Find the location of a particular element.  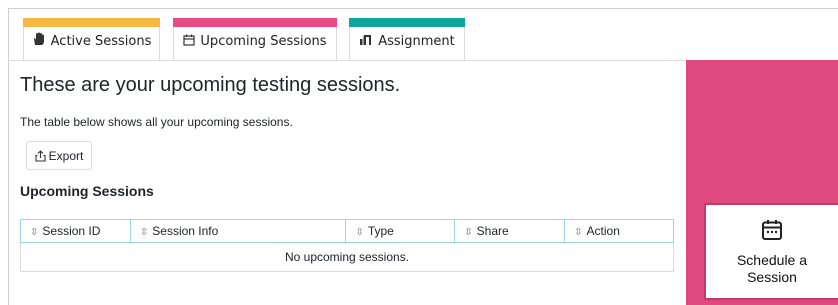

column-label: Action is located at coordinates (603, 231).